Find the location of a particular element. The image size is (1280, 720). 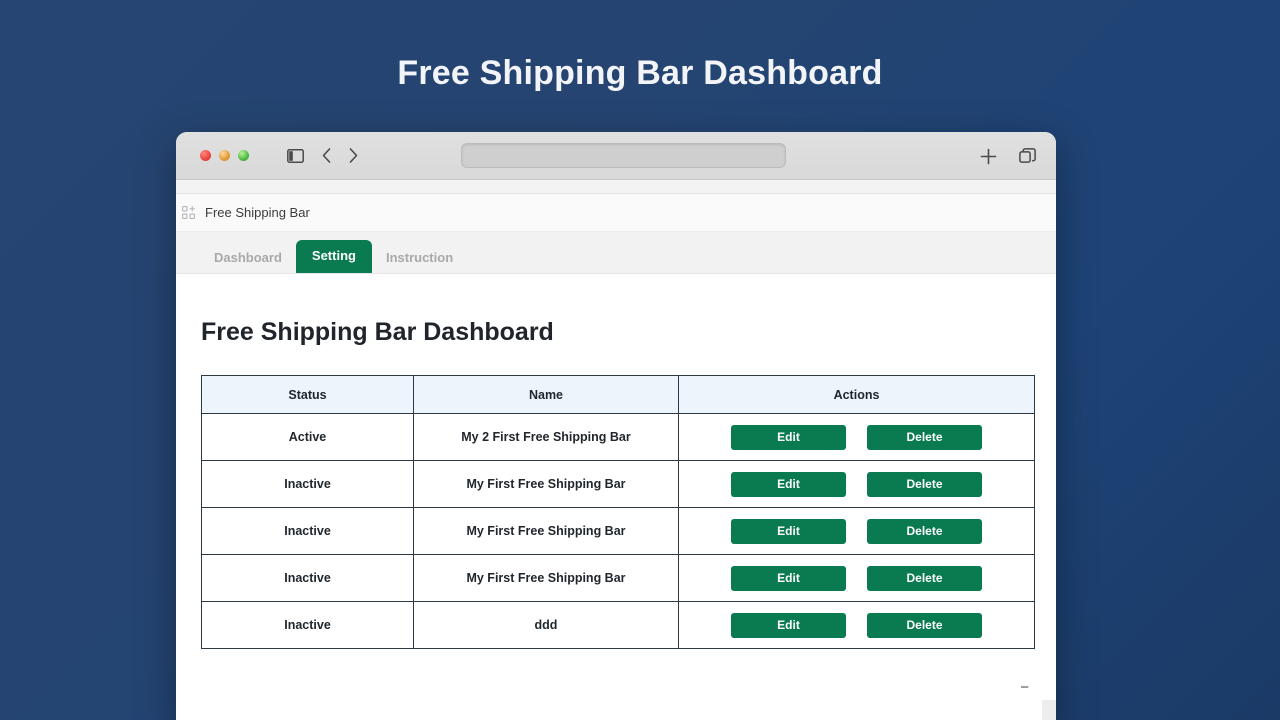

table-header-row: Status Name Actions is located at coordinates (618, 394).